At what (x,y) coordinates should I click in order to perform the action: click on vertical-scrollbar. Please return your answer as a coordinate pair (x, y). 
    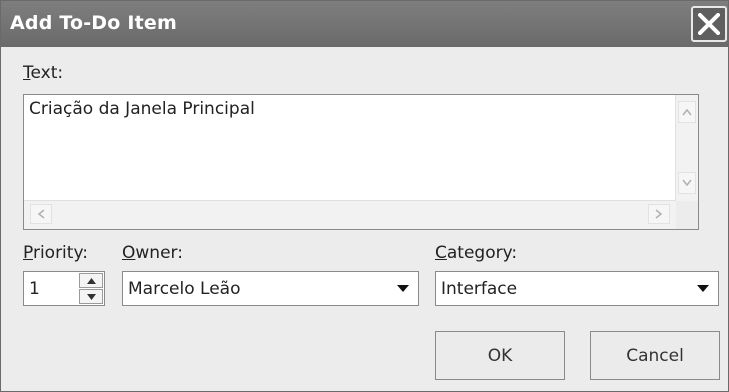
    Looking at the image, I should click on (686, 148).